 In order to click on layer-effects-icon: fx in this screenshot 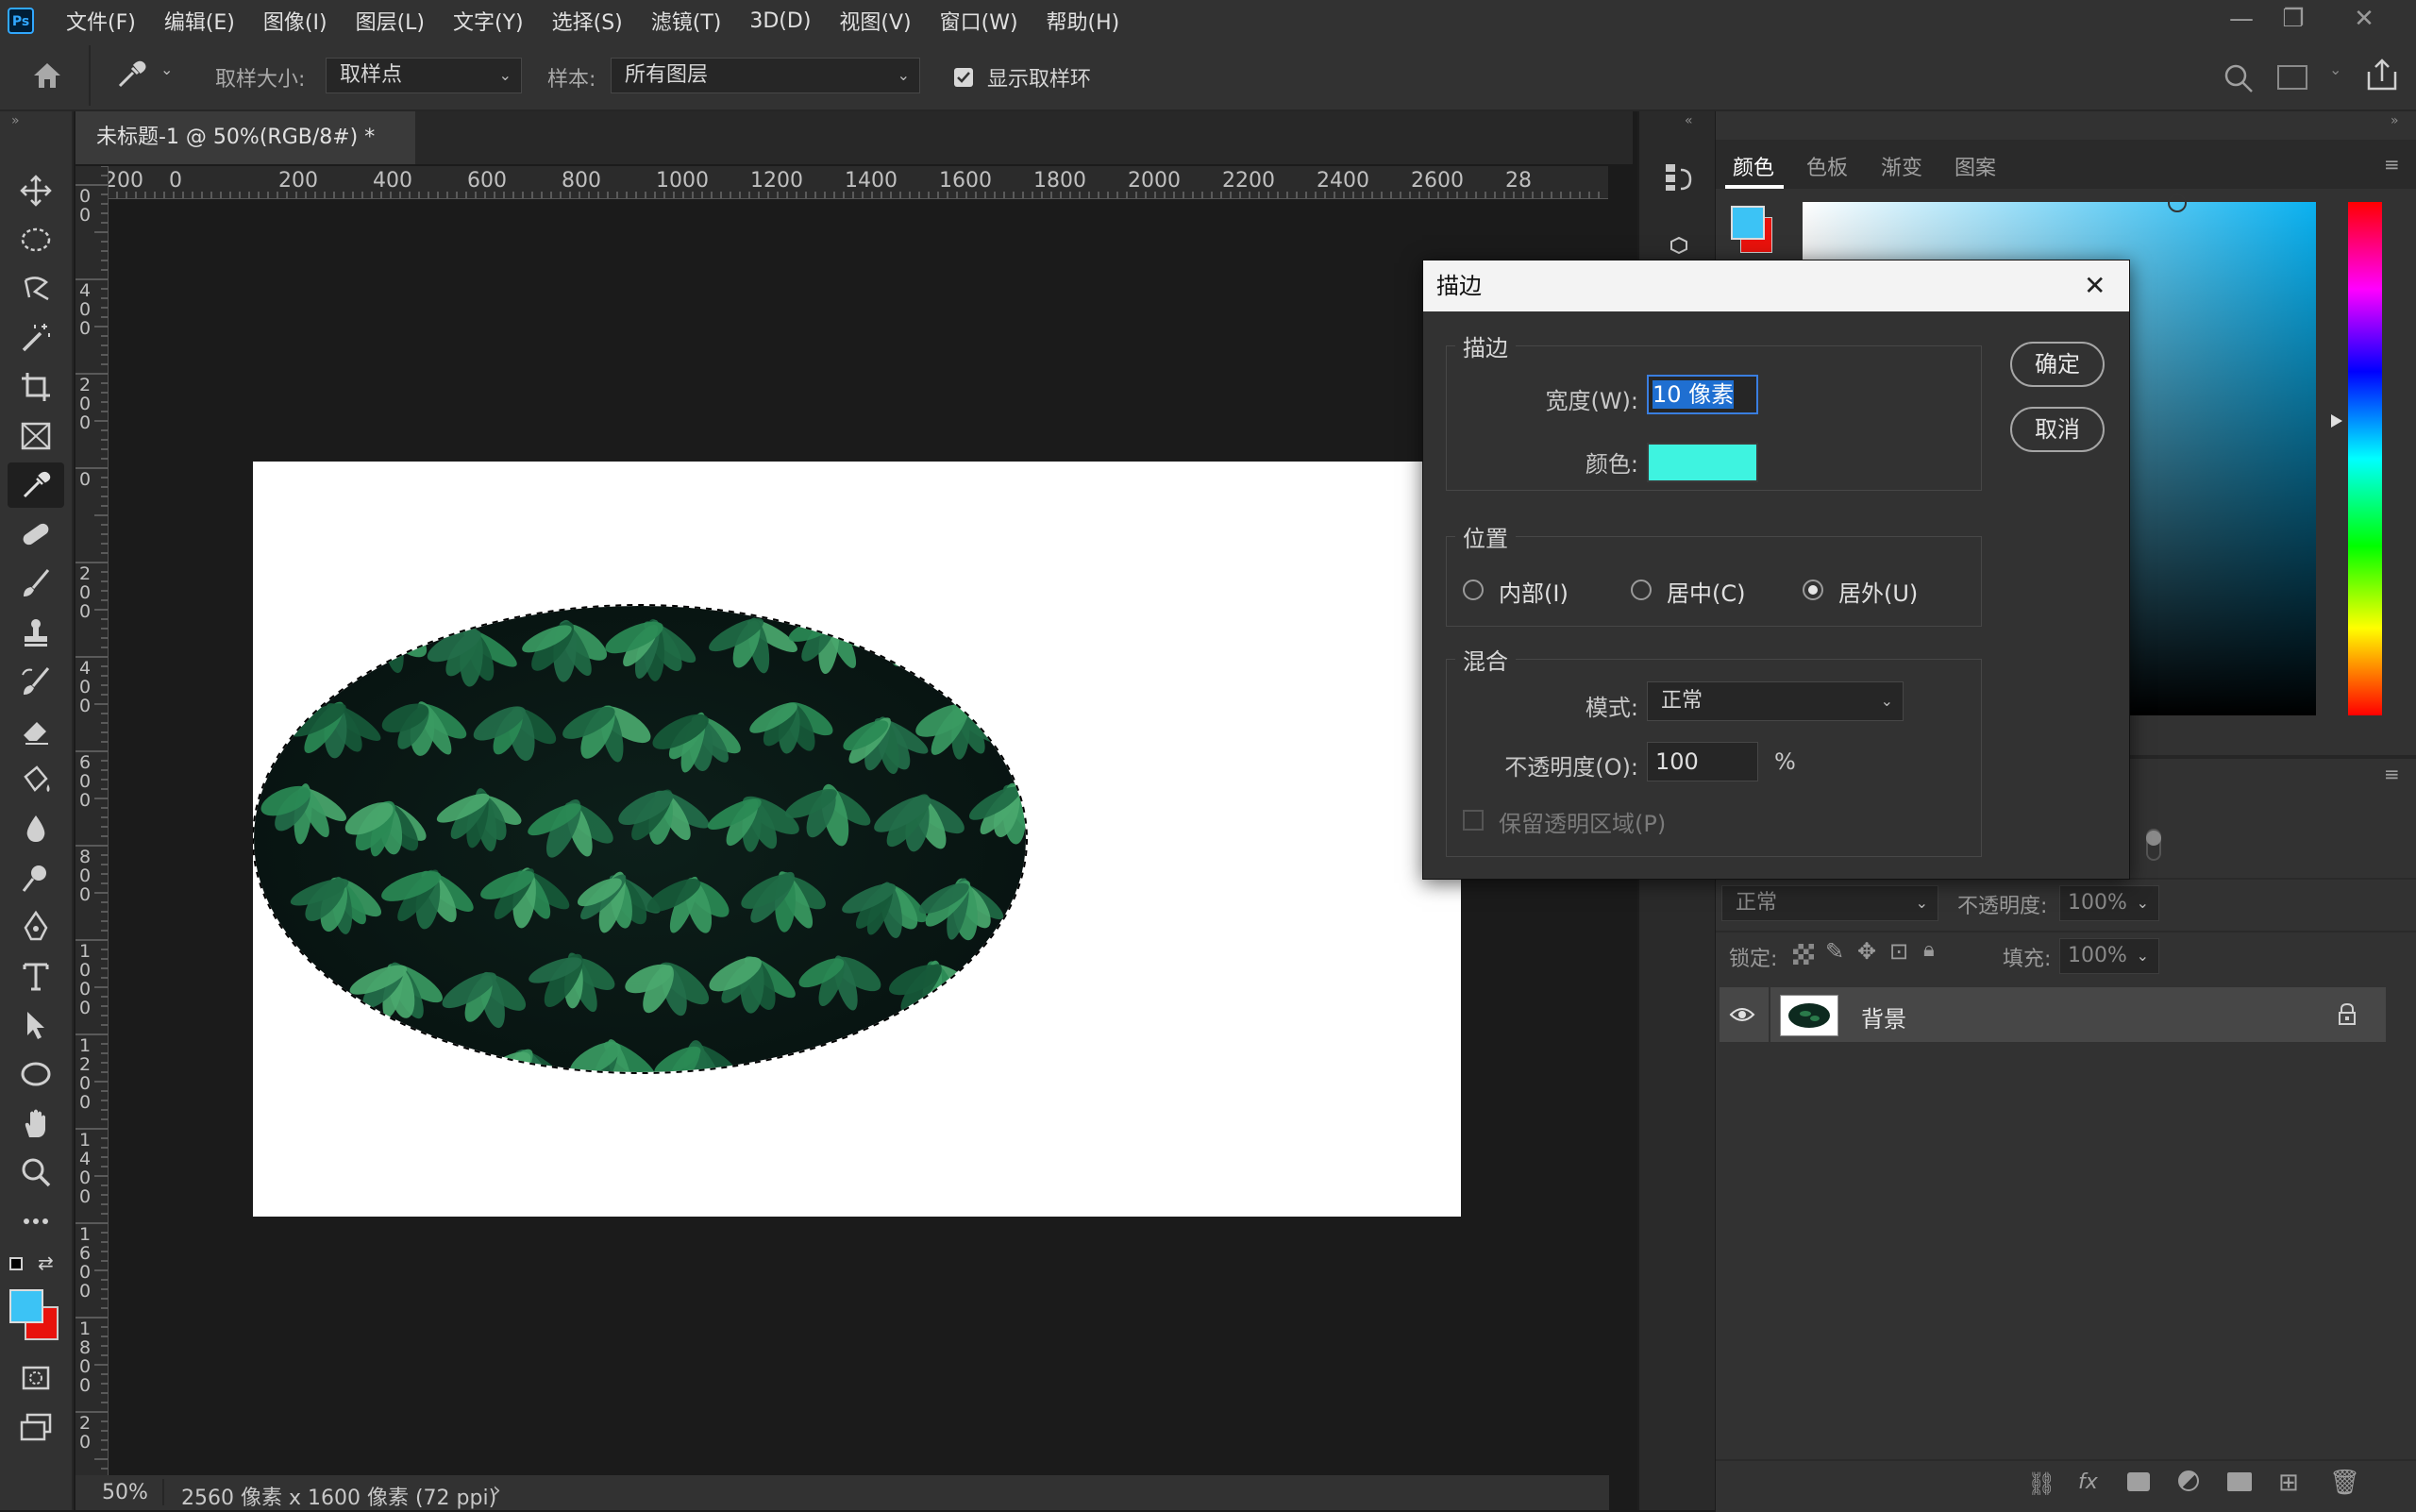, I will do `click(2088, 1482)`.